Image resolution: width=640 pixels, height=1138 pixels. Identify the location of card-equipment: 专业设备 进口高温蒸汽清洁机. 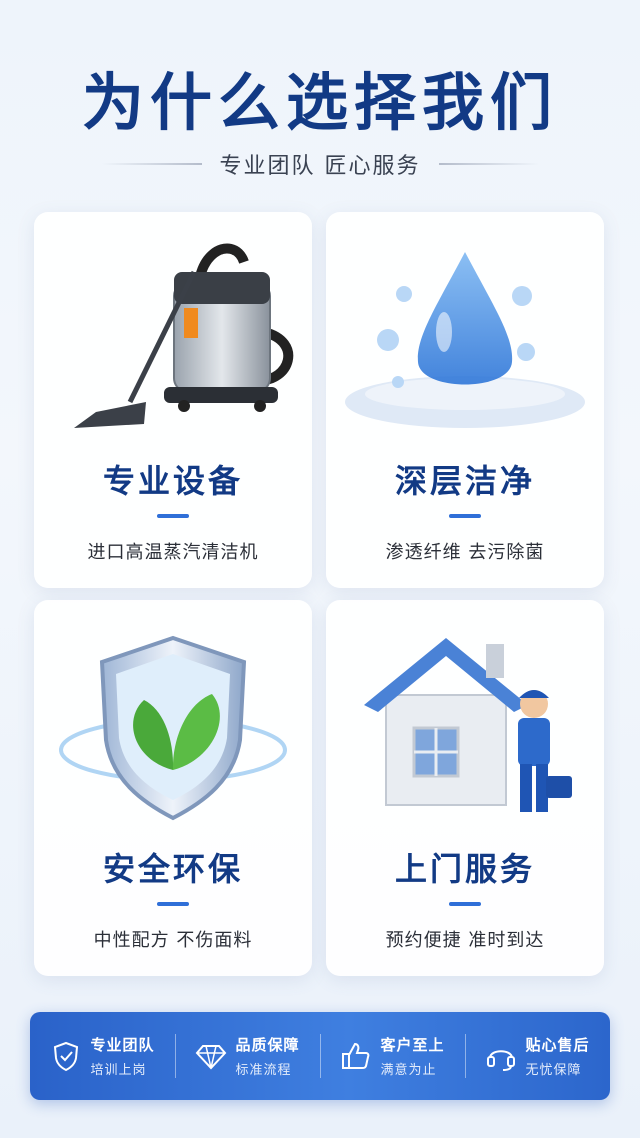
(173, 400).